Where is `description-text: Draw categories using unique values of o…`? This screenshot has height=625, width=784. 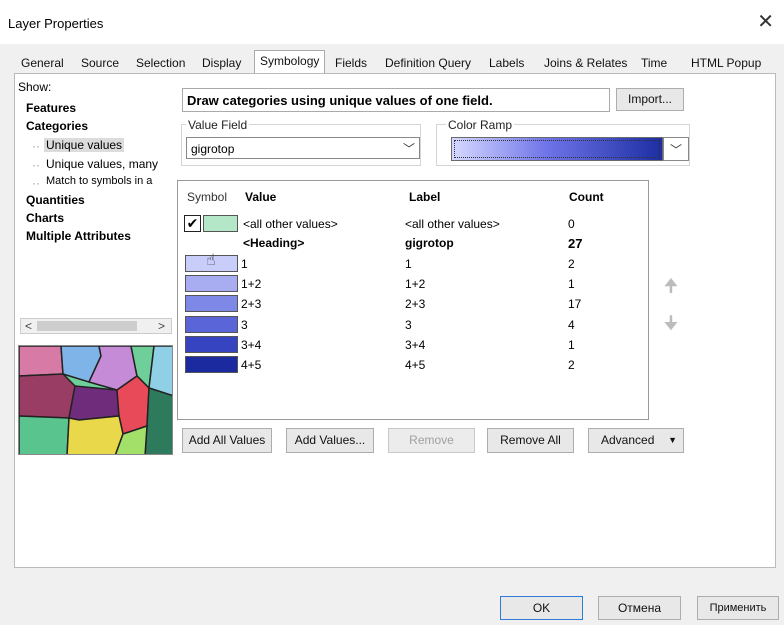
description-text: Draw categories using unique values of o… is located at coordinates (340, 100).